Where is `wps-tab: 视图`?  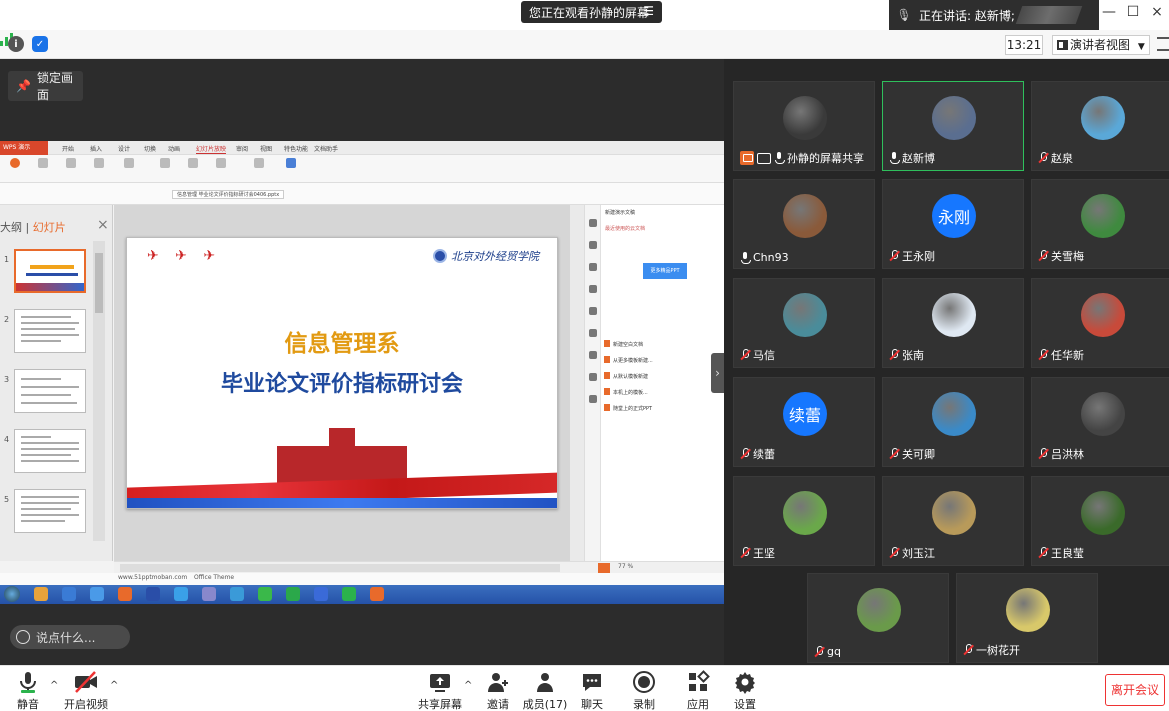
wps-tab: 视图 is located at coordinates (266, 148).